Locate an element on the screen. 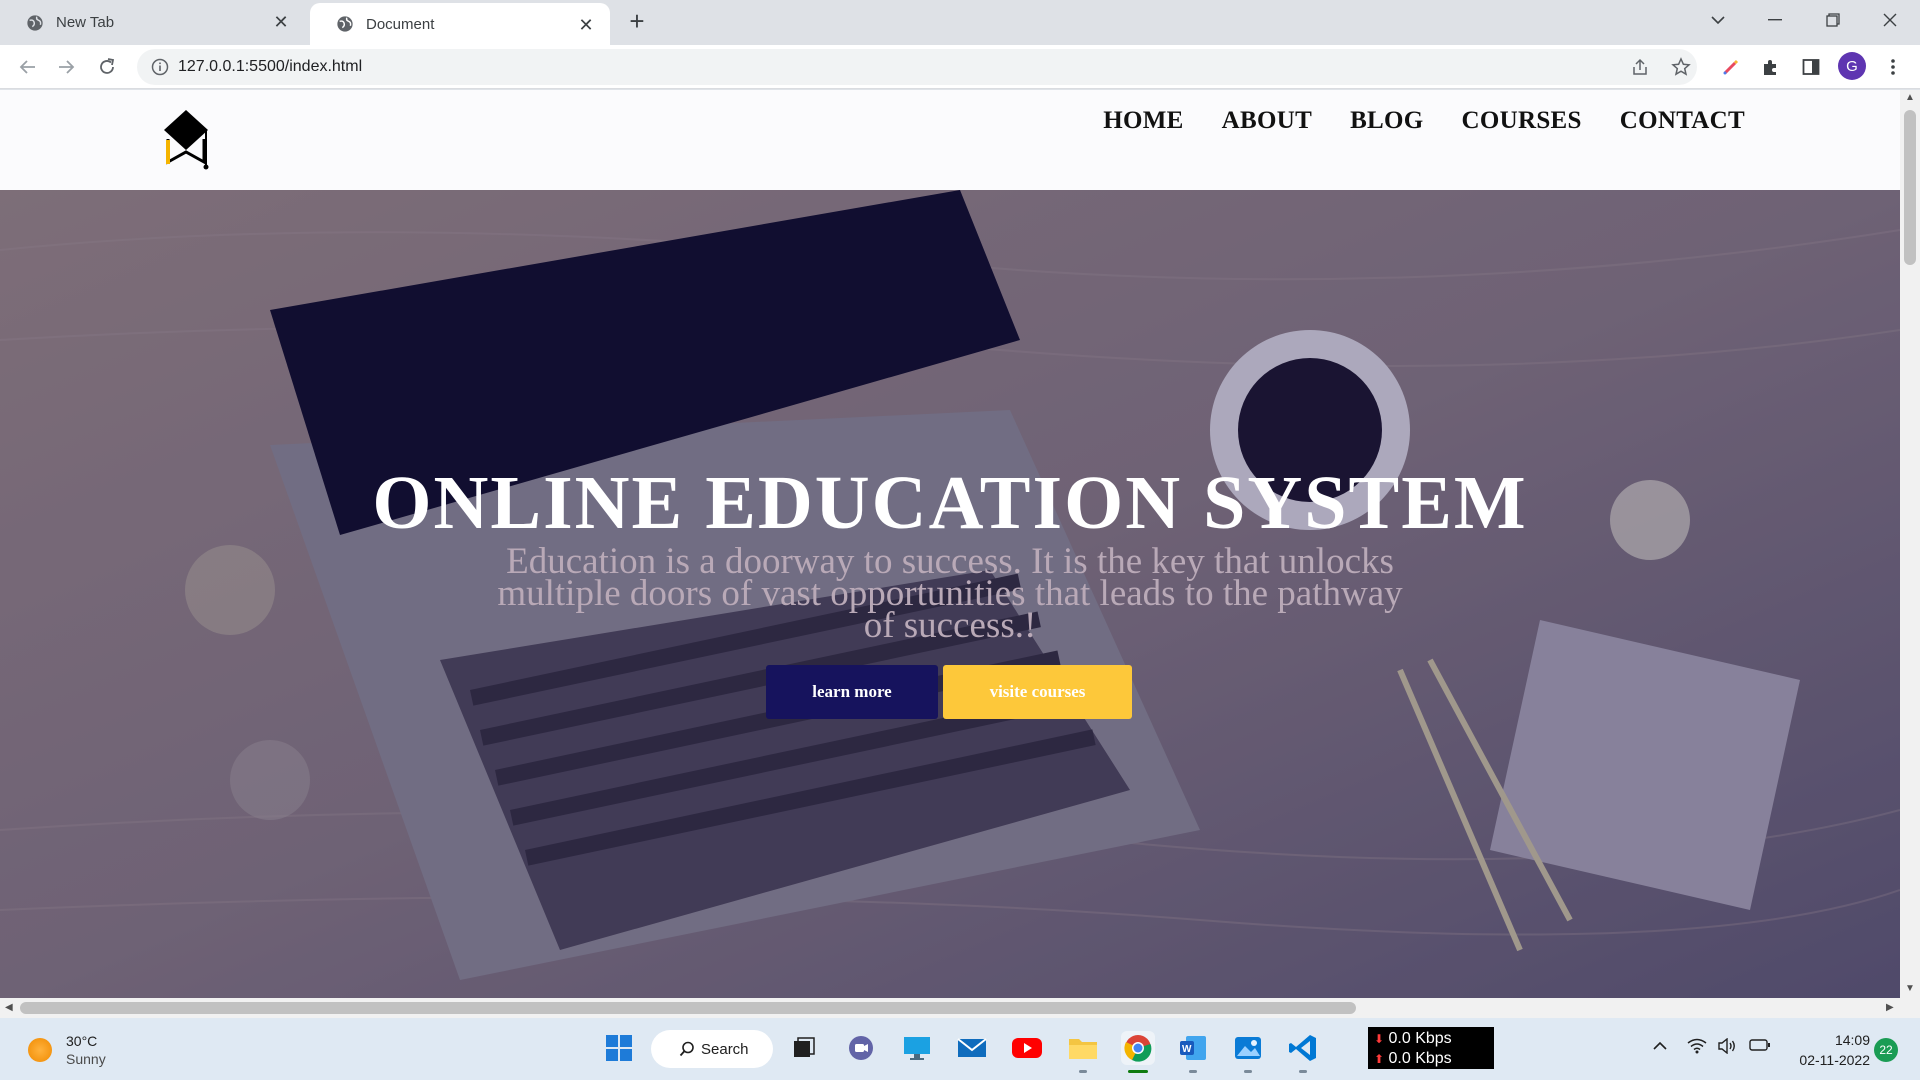  tab-strip: New Tab ✕ Document ✕ + is located at coordinates (960, 22).